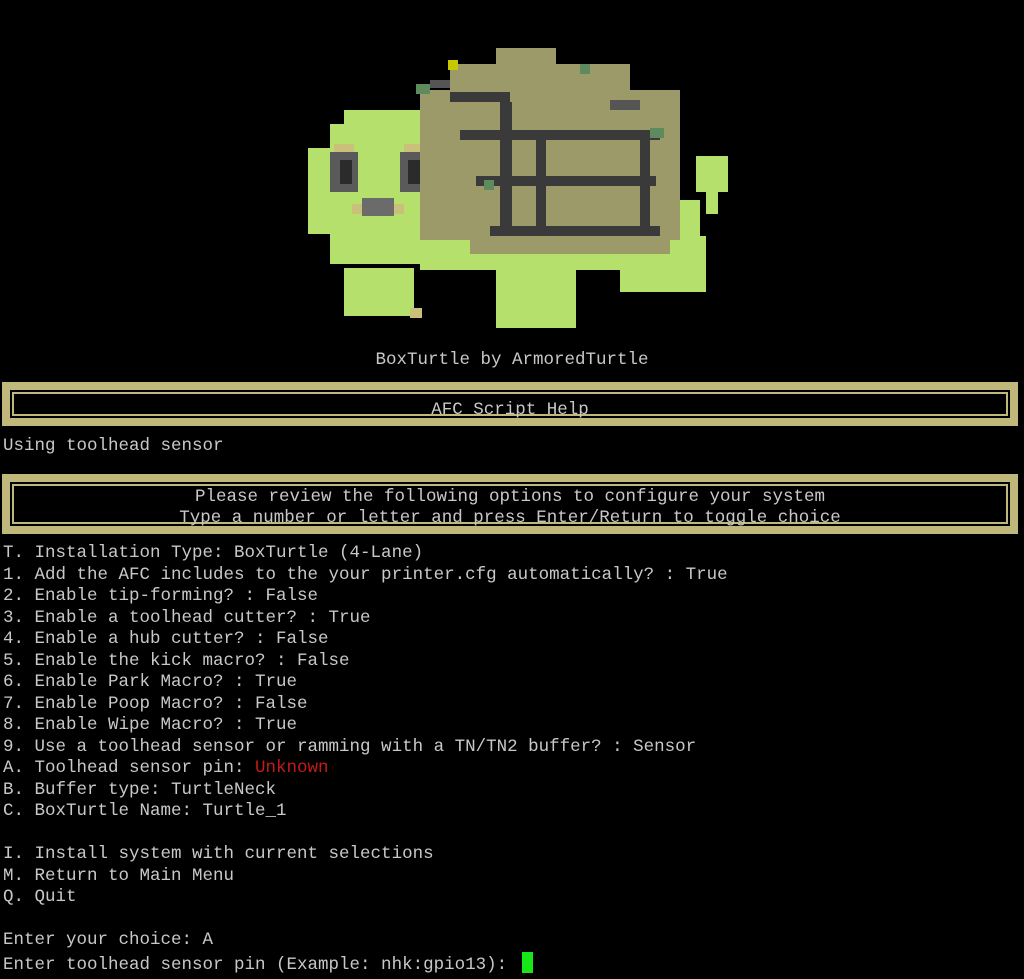 The image size is (1024, 979). Describe the element at coordinates (113, 446) in the screenshot. I see `status-line: Using toolhead sensor` at that location.